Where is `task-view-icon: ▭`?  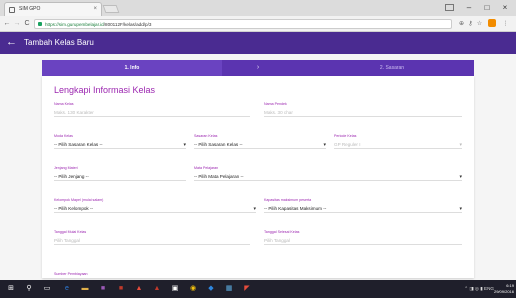 task-view-icon: ▭ is located at coordinates (47, 289).